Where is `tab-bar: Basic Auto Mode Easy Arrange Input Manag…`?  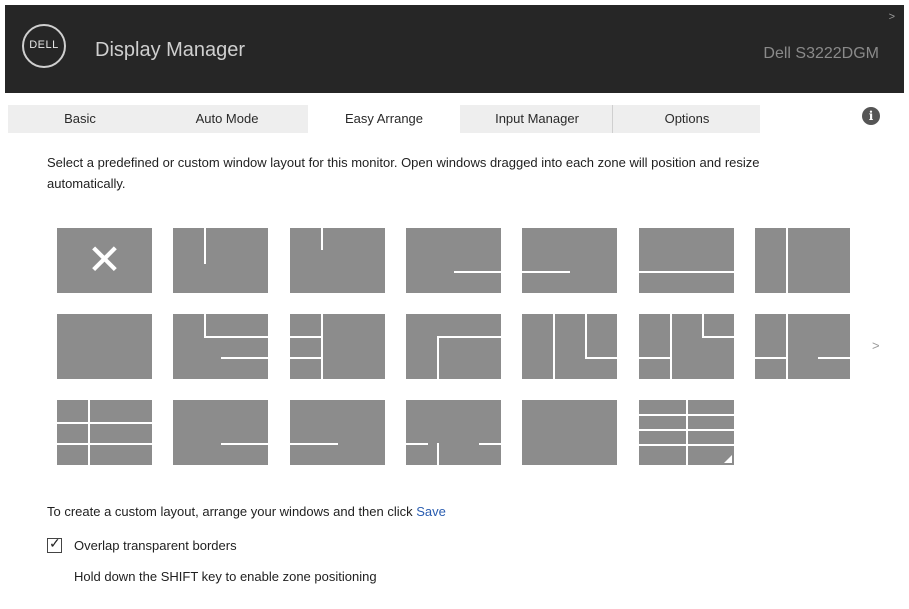 tab-bar: Basic Auto Mode Easy Arrange Input Manag… is located at coordinates (384, 119).